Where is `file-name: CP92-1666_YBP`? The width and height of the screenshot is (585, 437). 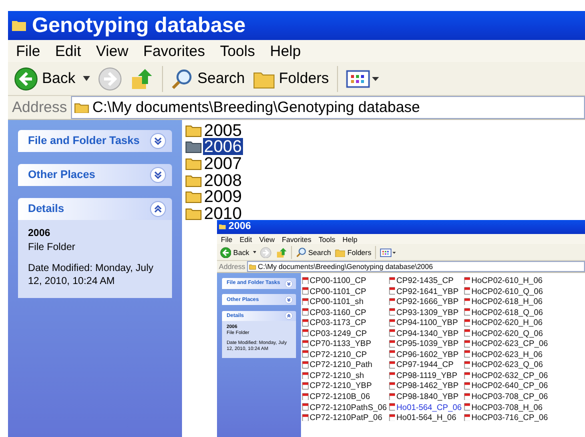 file-name: CP92-1666_YBP is located at coordinates (427, 301).